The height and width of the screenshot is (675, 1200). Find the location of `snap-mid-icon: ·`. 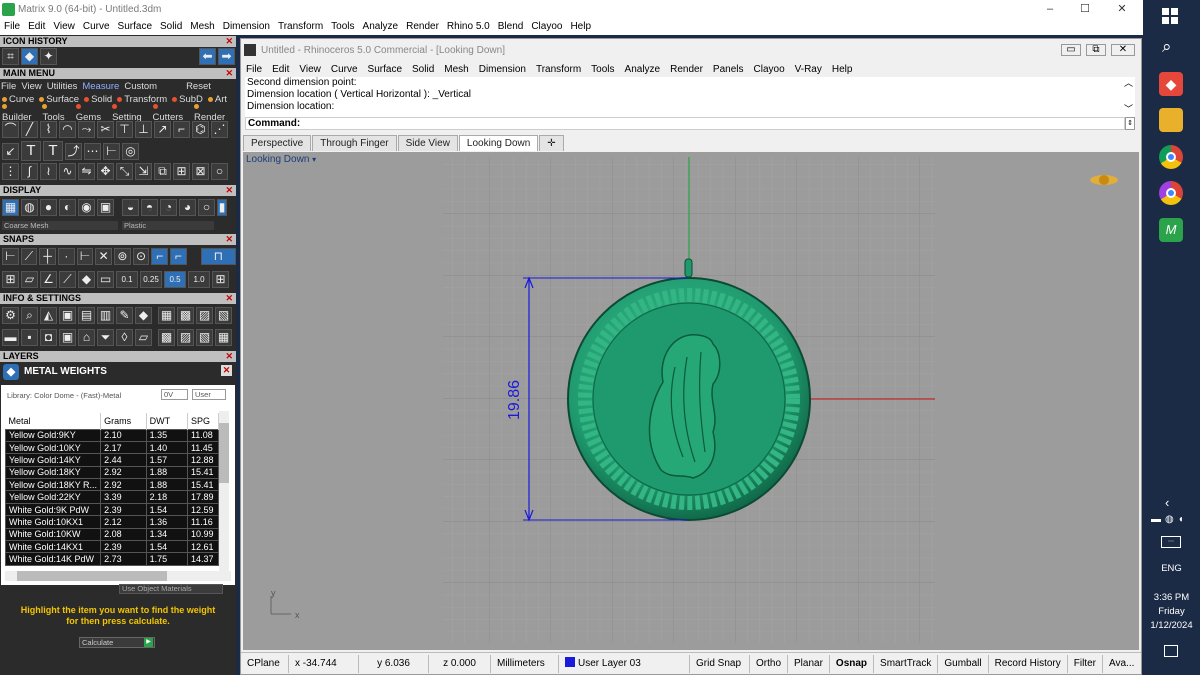

snap-mid-icon: · is located at coordinates (66, 256).